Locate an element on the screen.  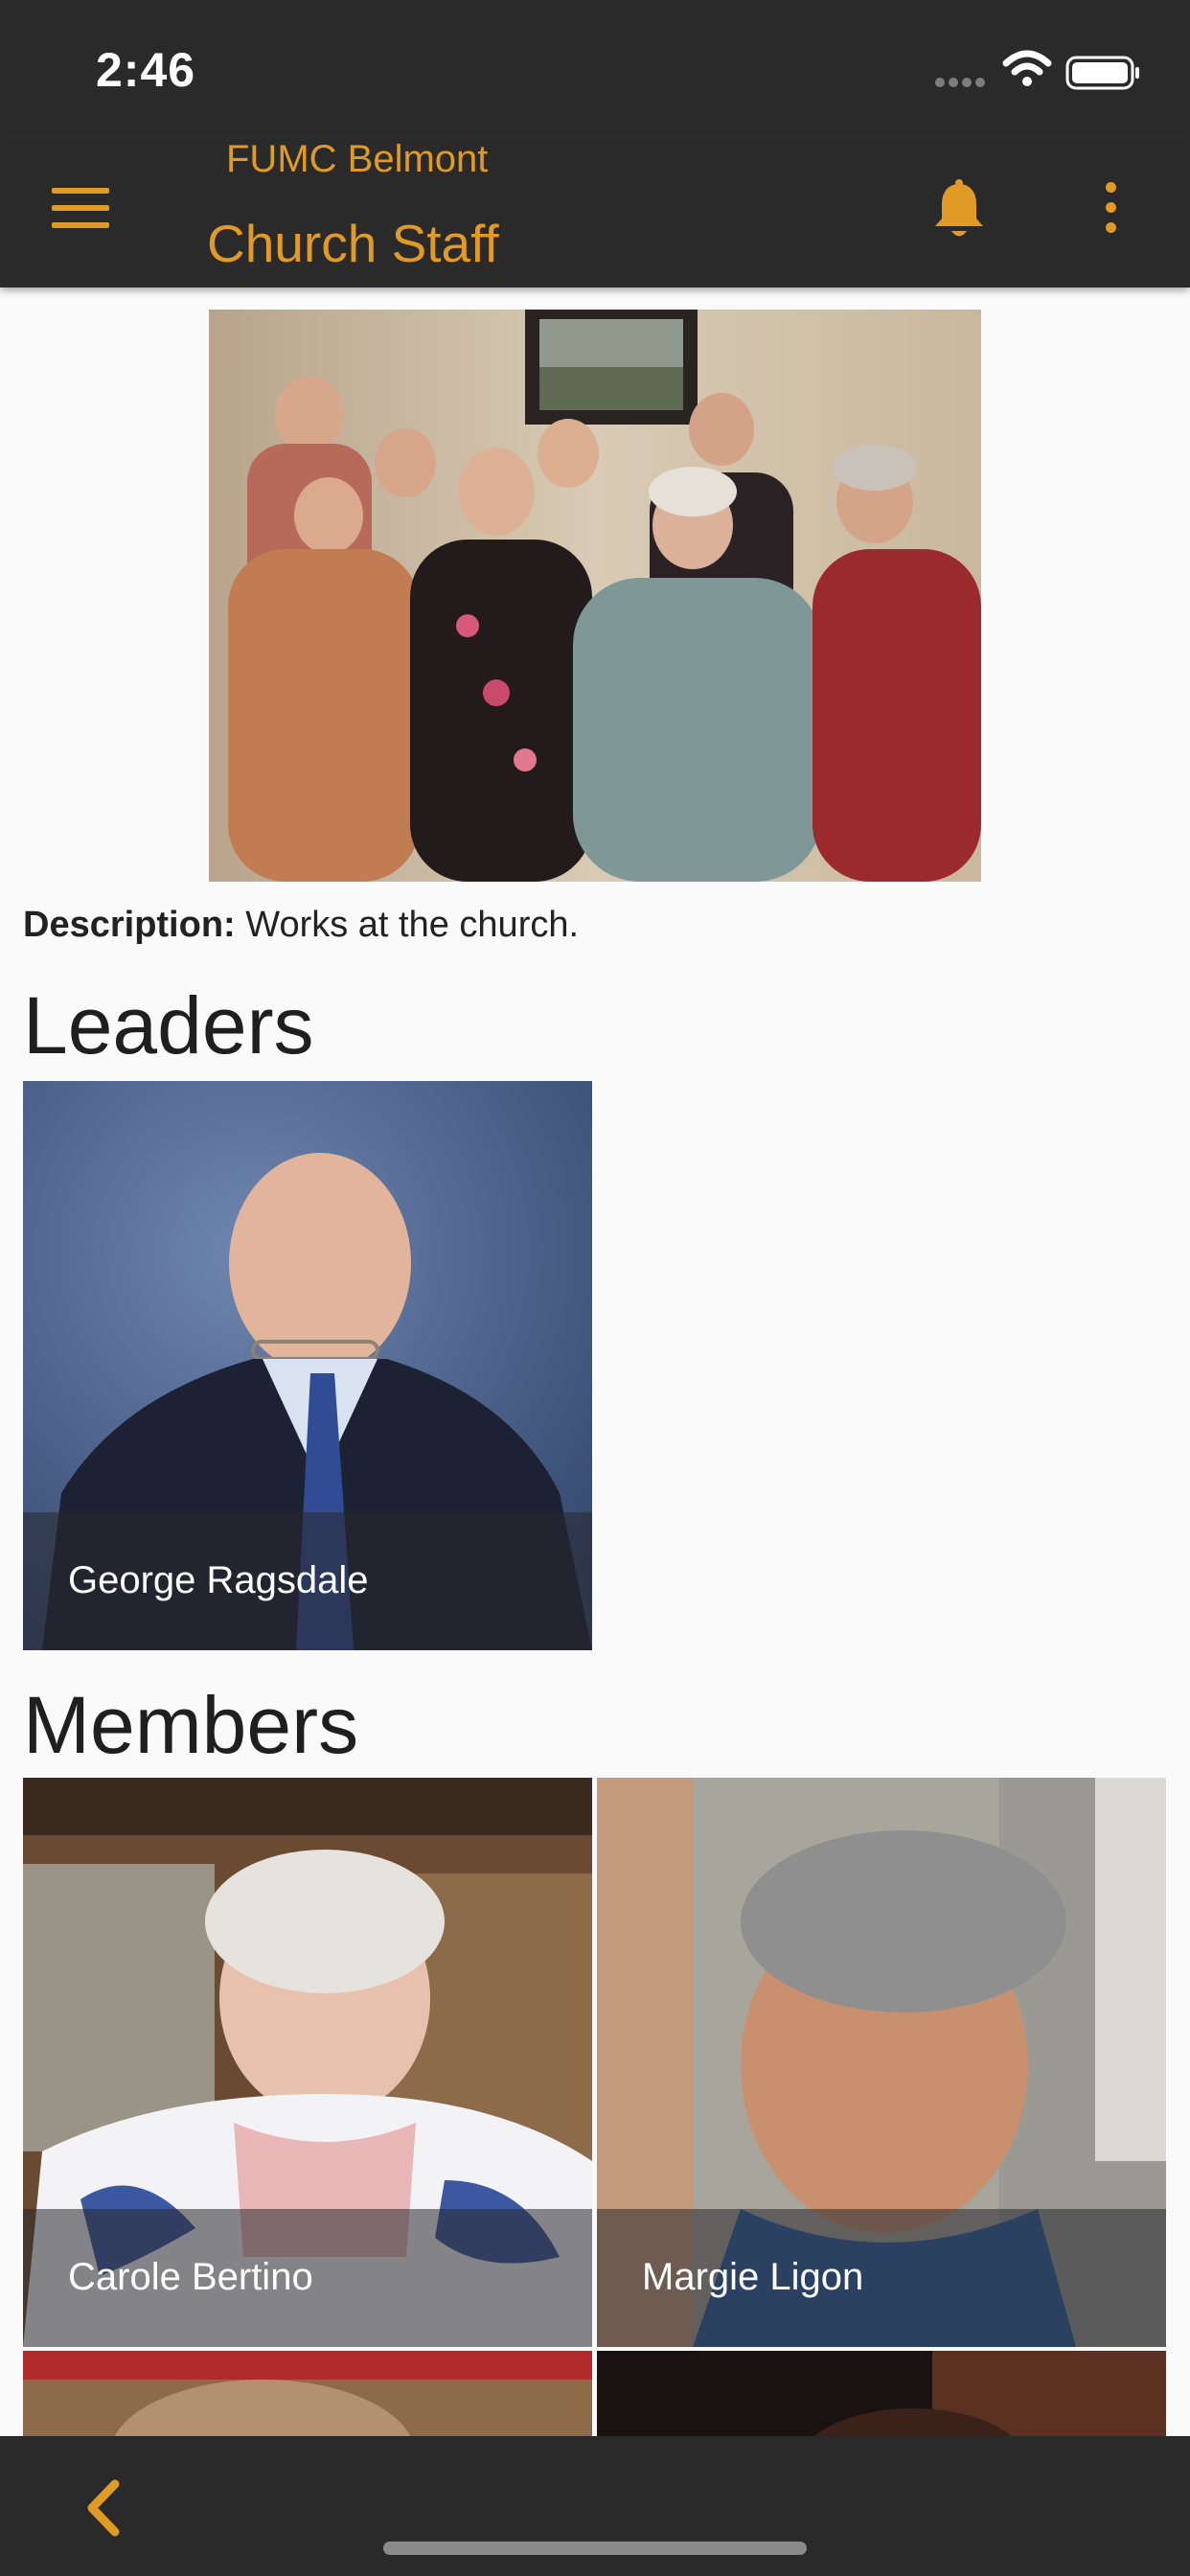
status-time: 2:46 is located at coordinates (146, 70).